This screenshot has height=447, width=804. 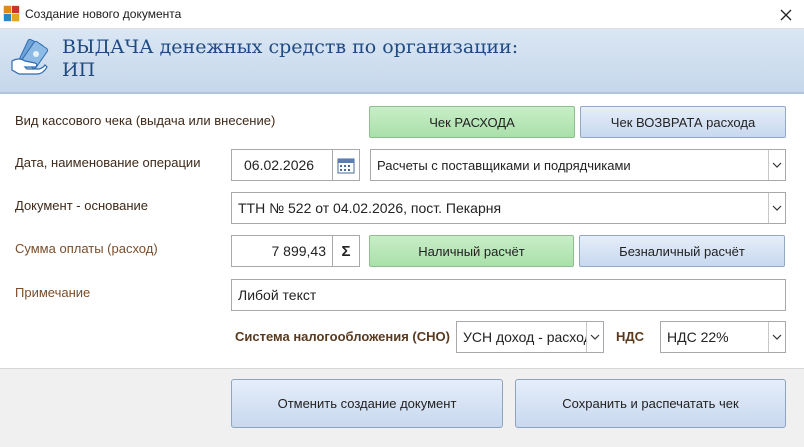 What do you see at coordinates (11, 13) in the screenshot?
I see `app-icon` at bounding box center [11, 13].